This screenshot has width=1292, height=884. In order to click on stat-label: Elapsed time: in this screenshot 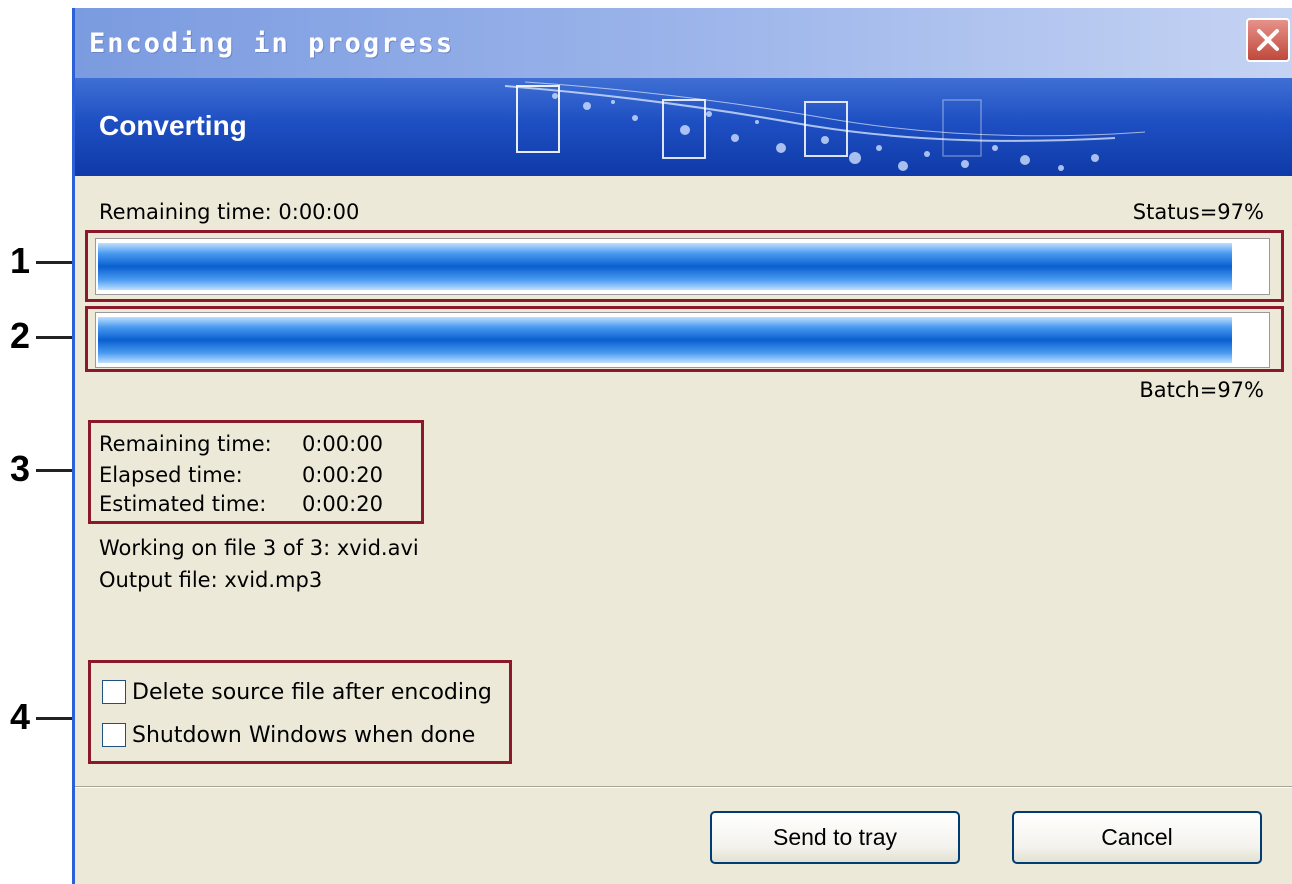, I will do `click(171, 475)`.